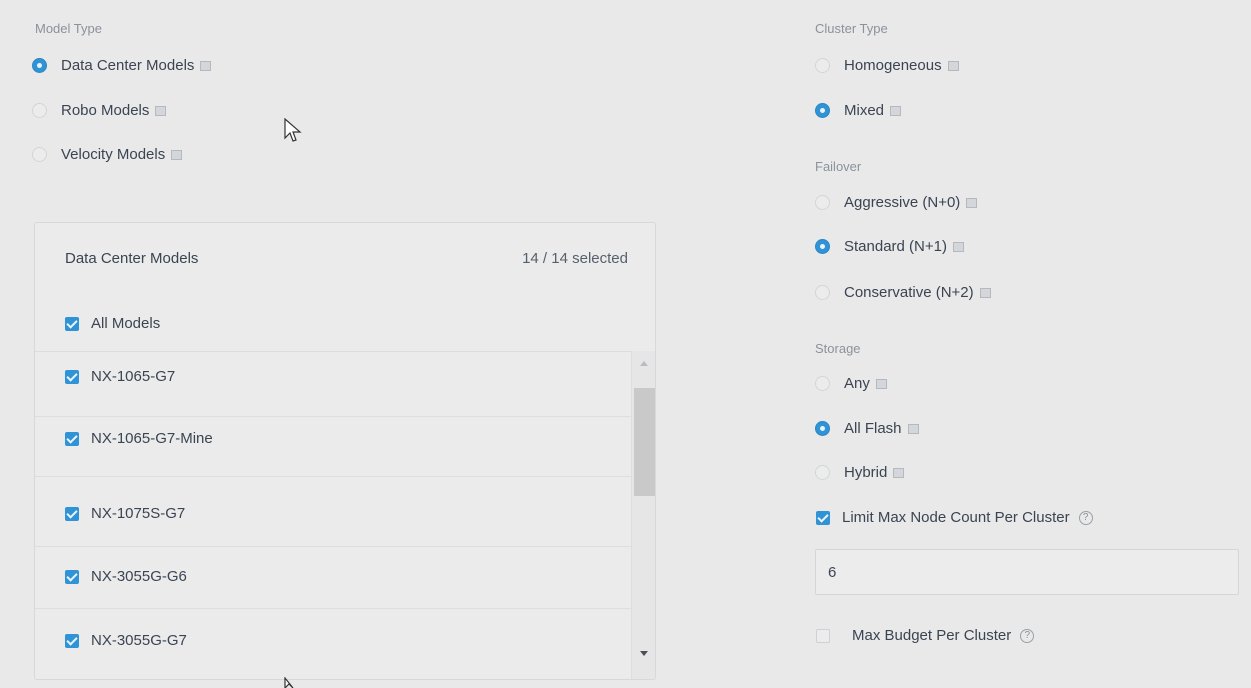 The image size is (1251, 688). I want to click on list-item: NX-3055G-G7, so click(333, 640).